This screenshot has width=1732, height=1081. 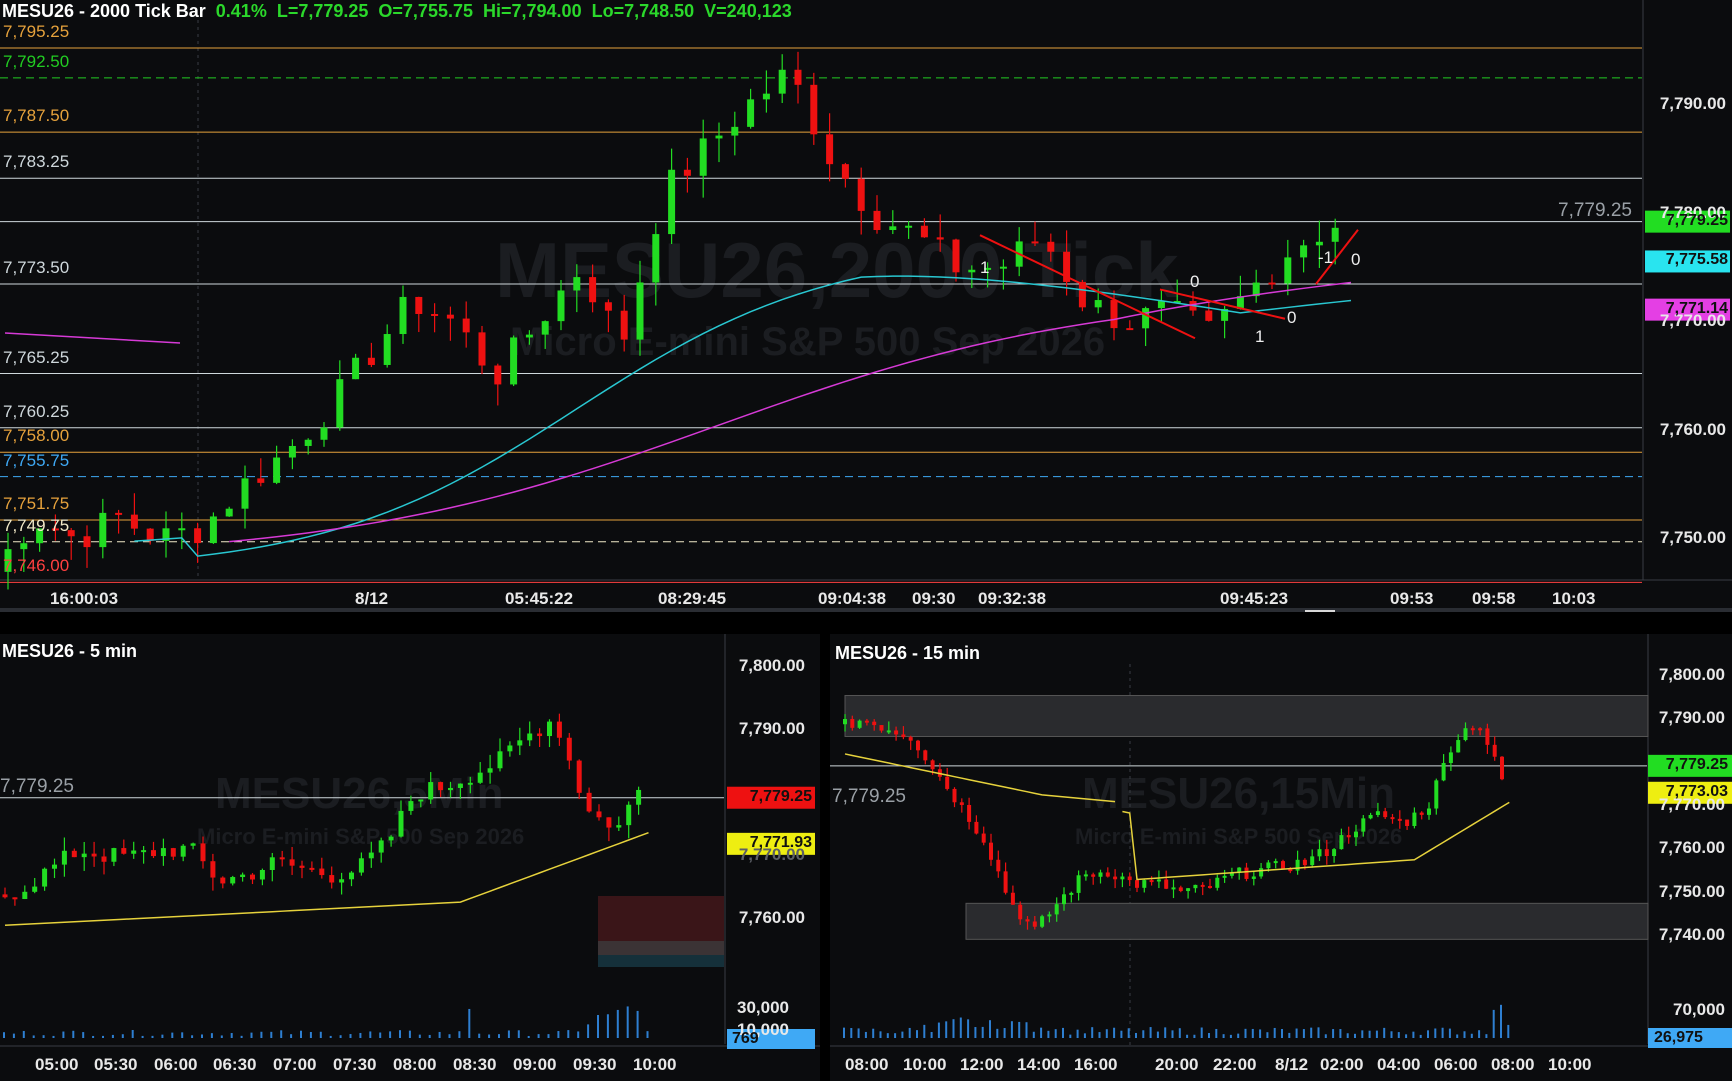 What do you see at coordinates (745, 1038) in the screenshot?
I see `volume-tag: 769` at bounding box center [745, 1038].